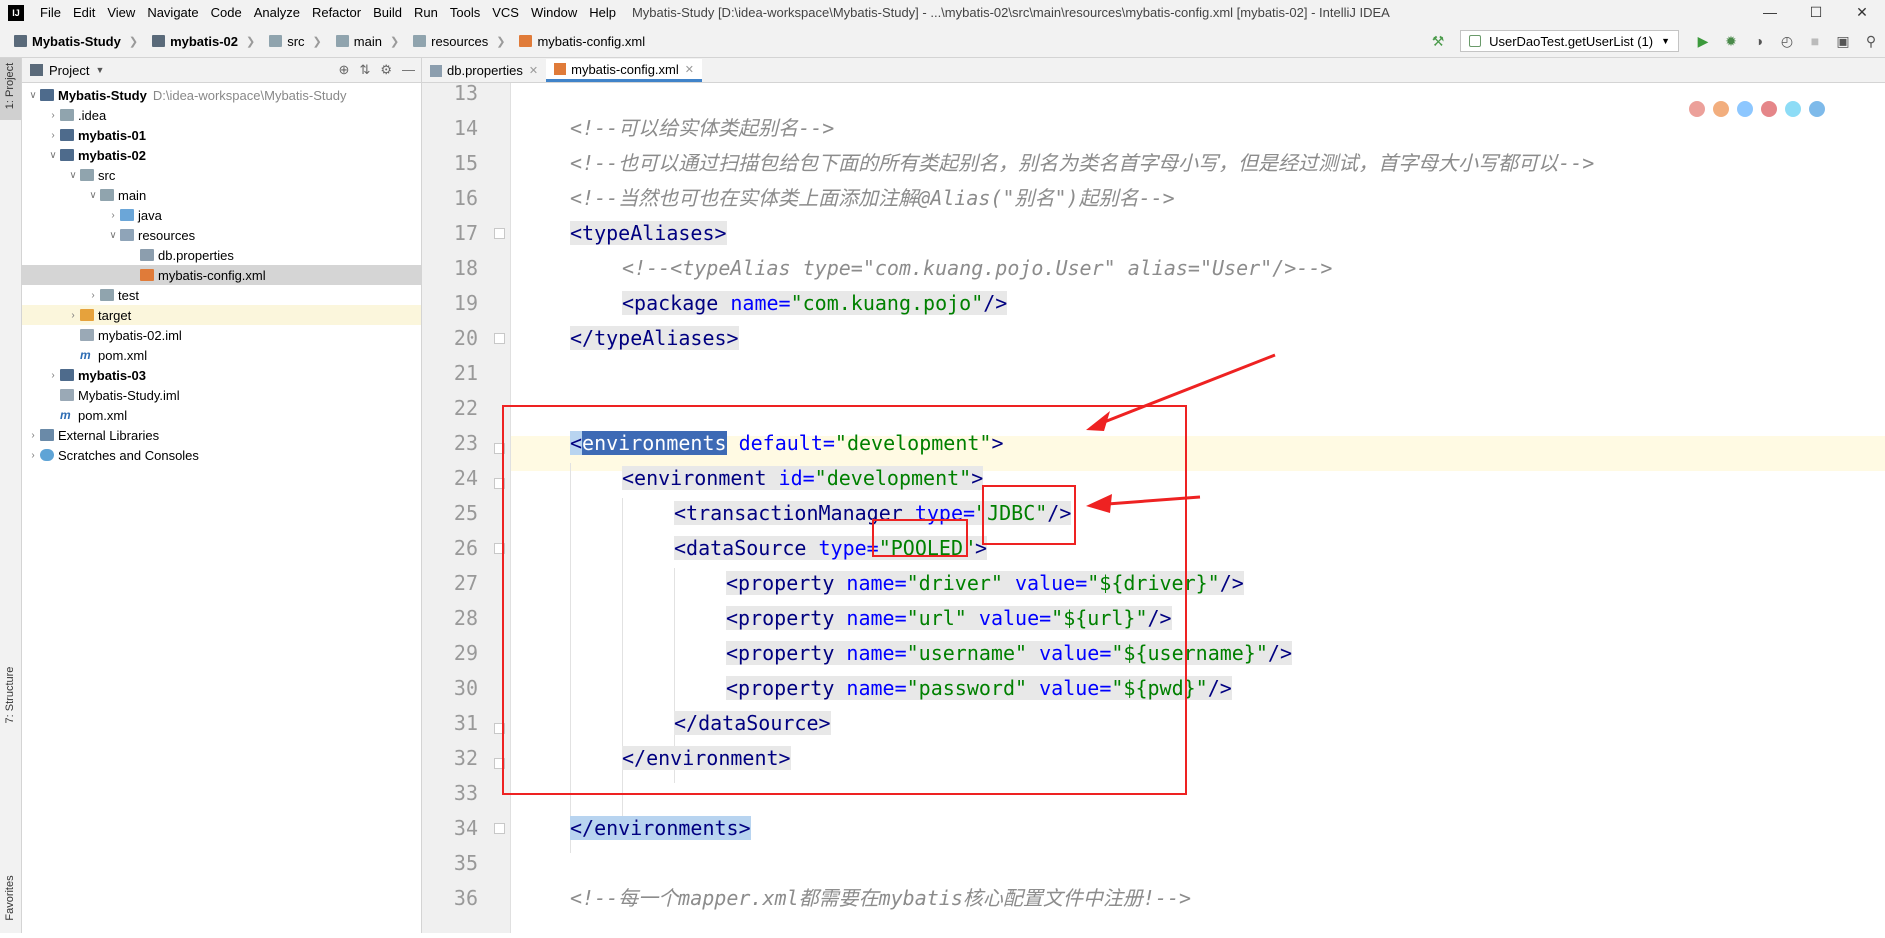 This screenshot has width=1885, height=938. What do you see at coordinates (277, 12) in the screenshot?
I see `menu-analyze: Analyze` at bounding box center [277, 12].